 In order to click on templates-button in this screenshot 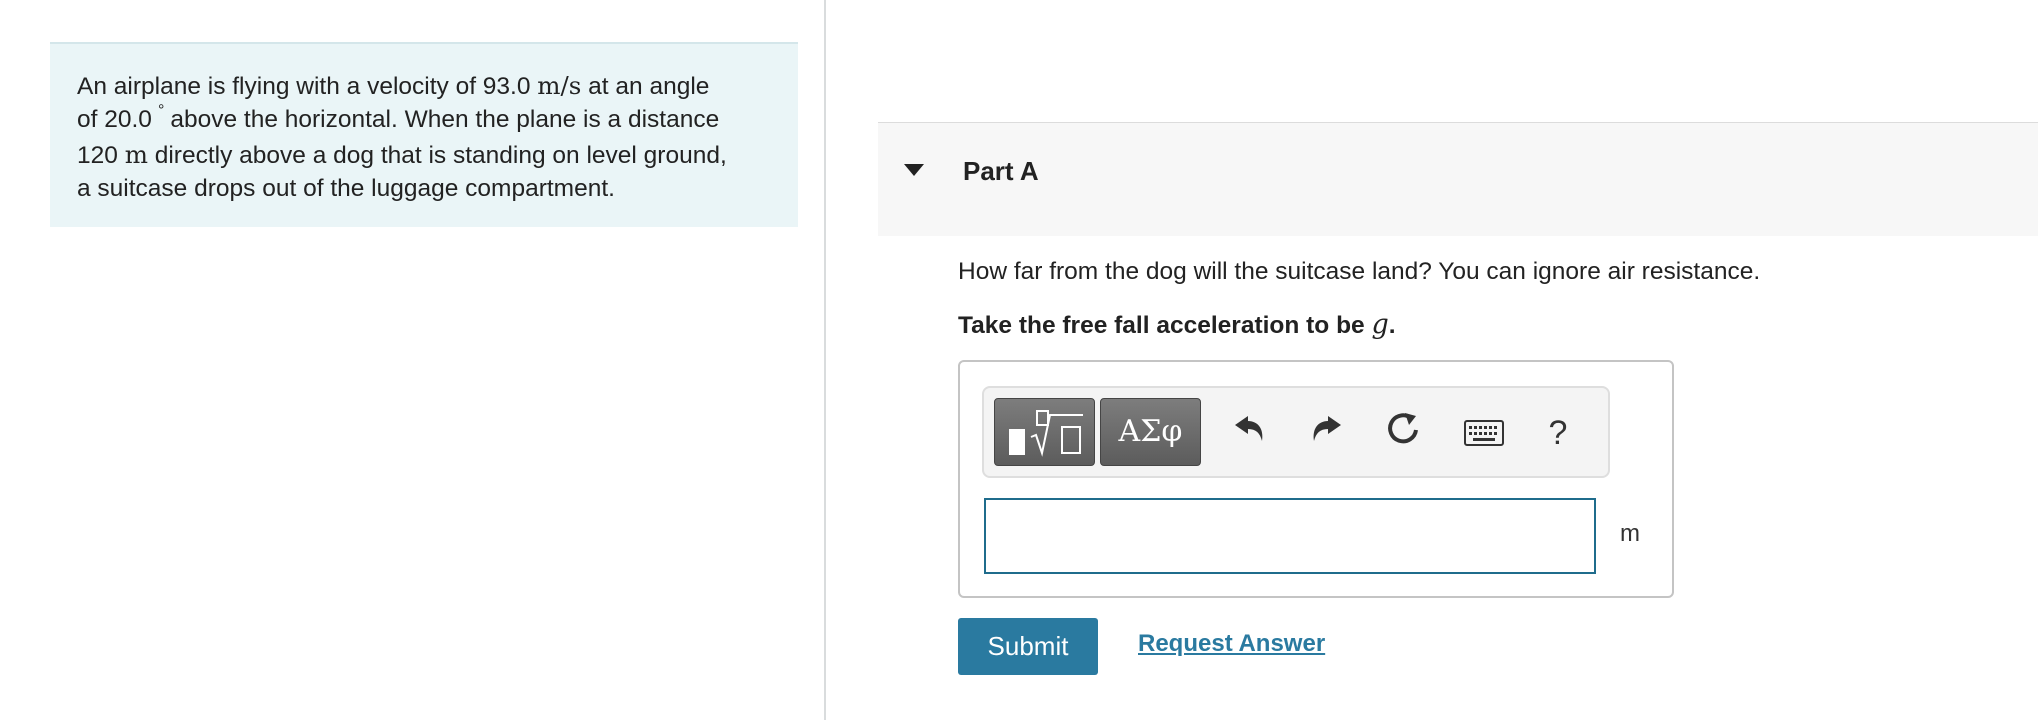, I will do `click(1044, 432)`.